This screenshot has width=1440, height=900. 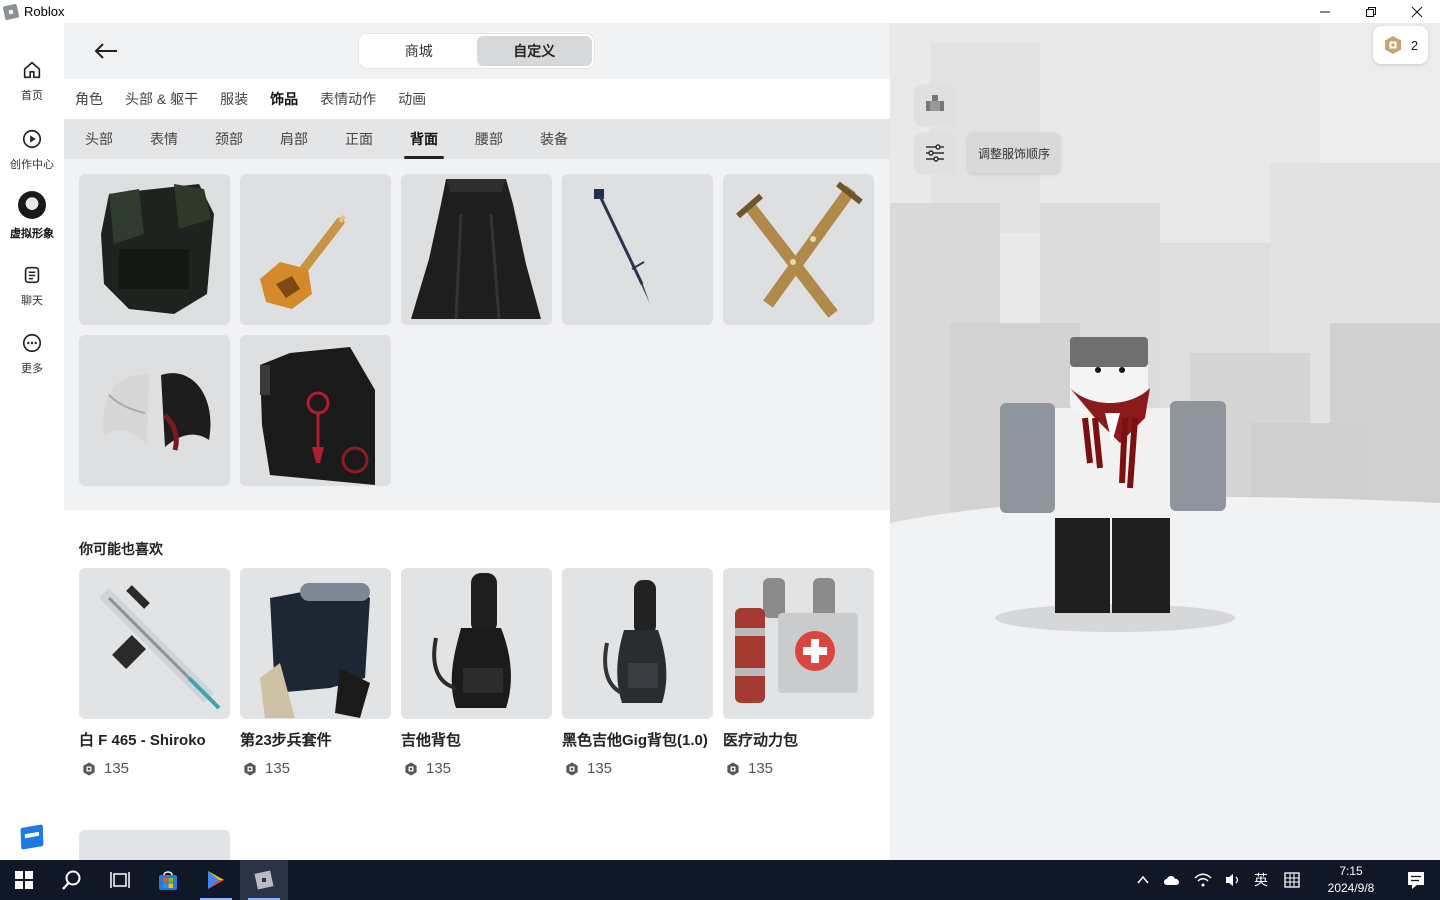 What do you see at coordinates (720, 880) in the screenshot?
I see `windows-taskbar: 英 7:15 2024/9/8` at bounding box center [720, 880].